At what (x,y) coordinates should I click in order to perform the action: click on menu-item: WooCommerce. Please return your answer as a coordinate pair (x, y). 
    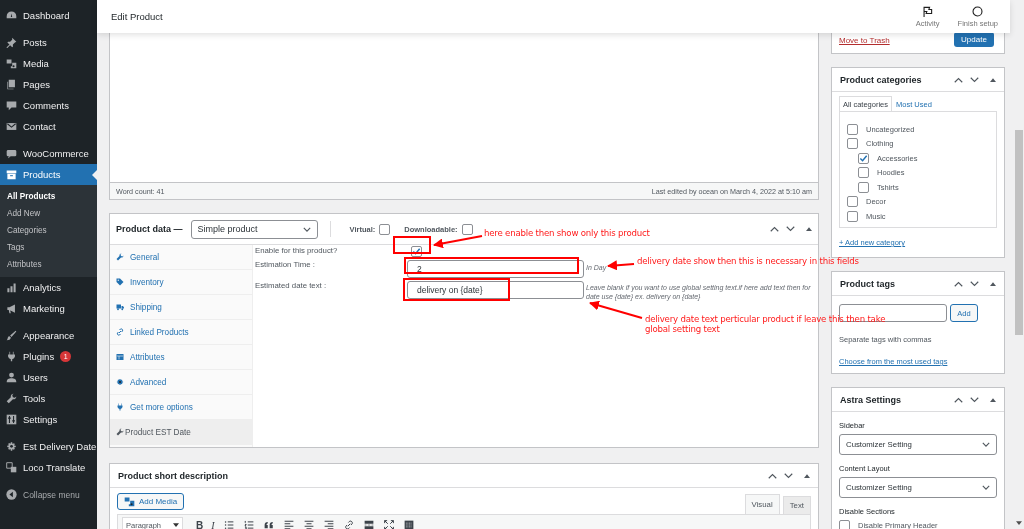
    Looking at the image, I should click on (48, 153).